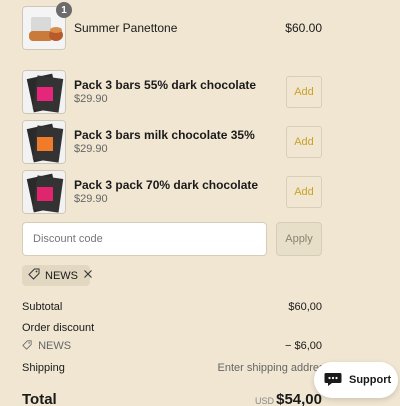  I want to click on support-button: Support, so click(356, 380).